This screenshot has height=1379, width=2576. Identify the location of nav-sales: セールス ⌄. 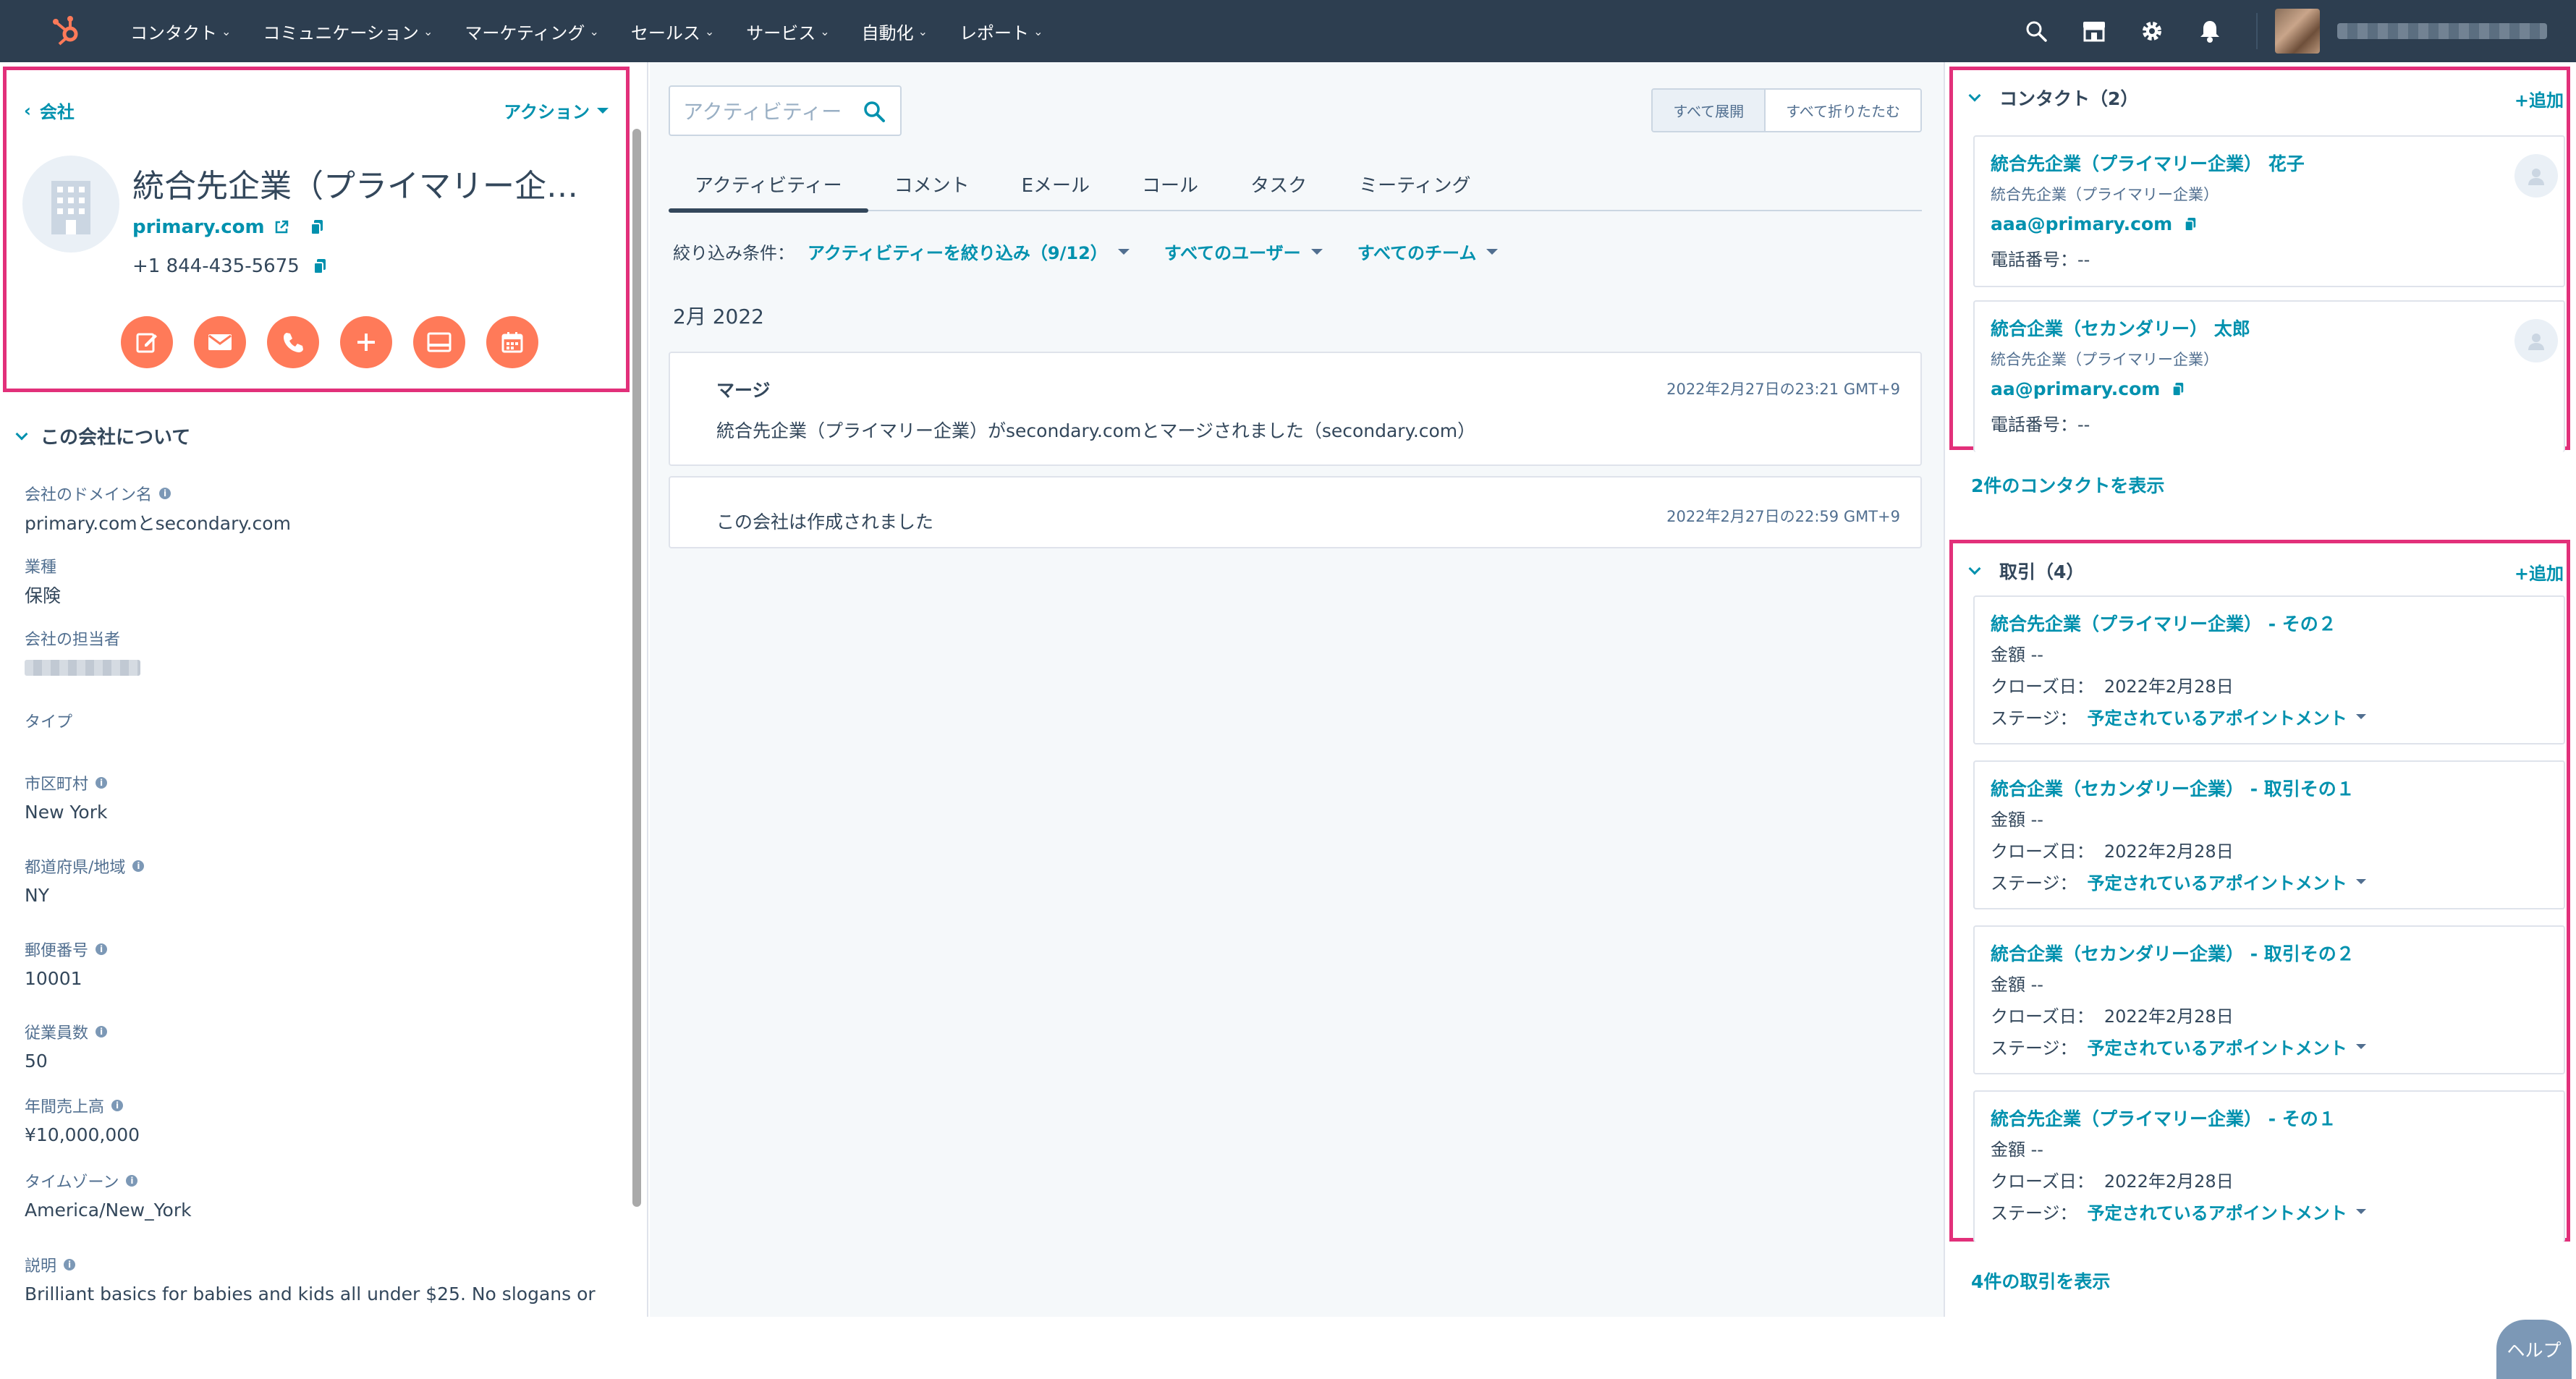
(672, 31).